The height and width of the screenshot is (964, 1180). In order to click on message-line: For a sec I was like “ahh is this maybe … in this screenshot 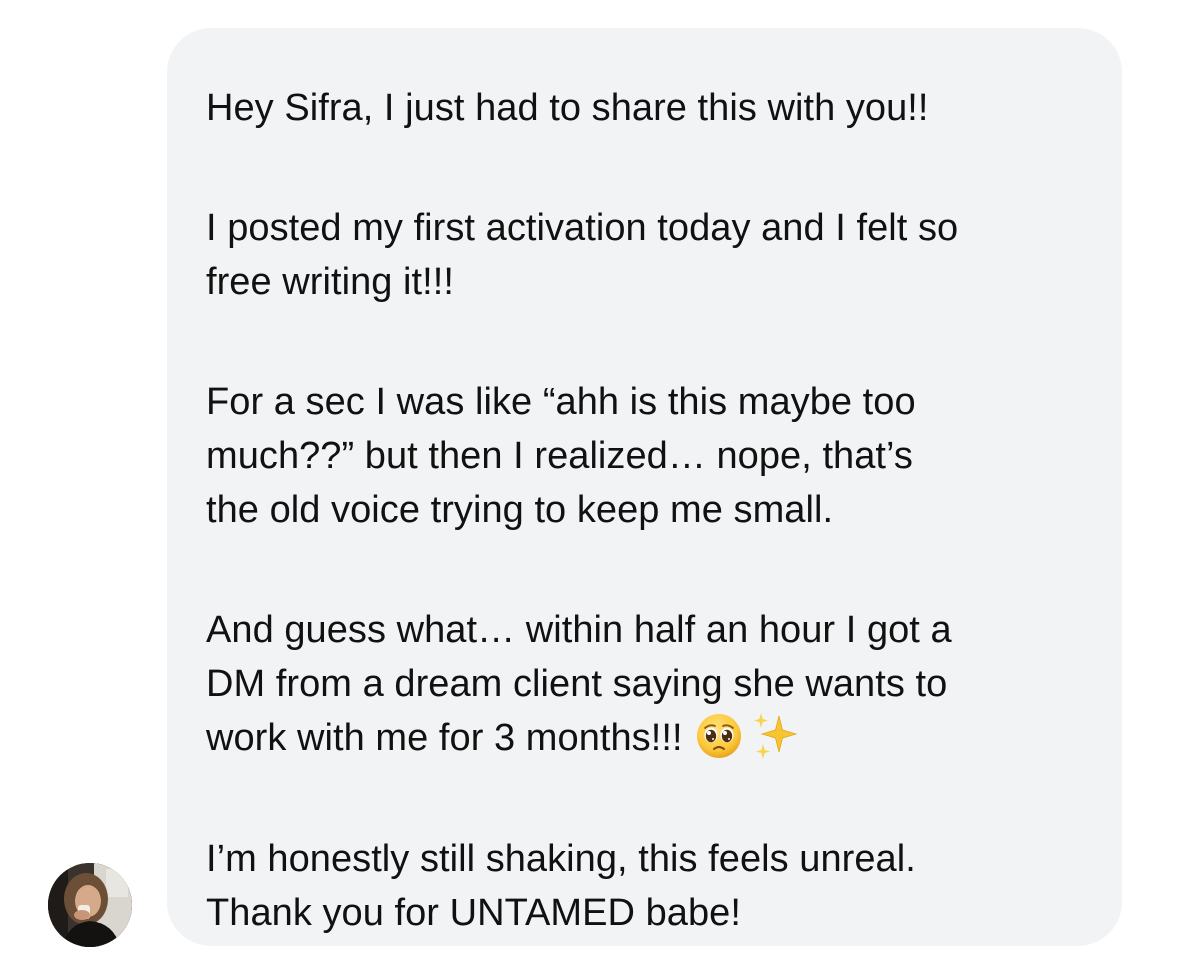, I will do `click(561, 402)`.